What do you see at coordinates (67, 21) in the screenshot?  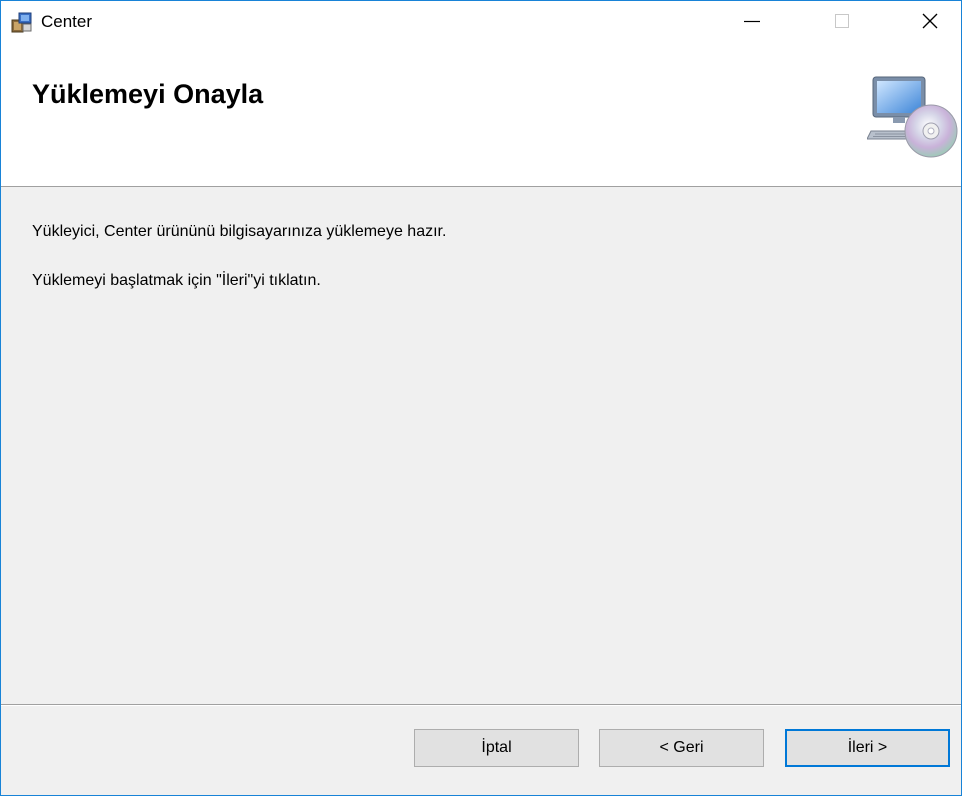 I see `window-title: Center` at bounding box center [67, 21].